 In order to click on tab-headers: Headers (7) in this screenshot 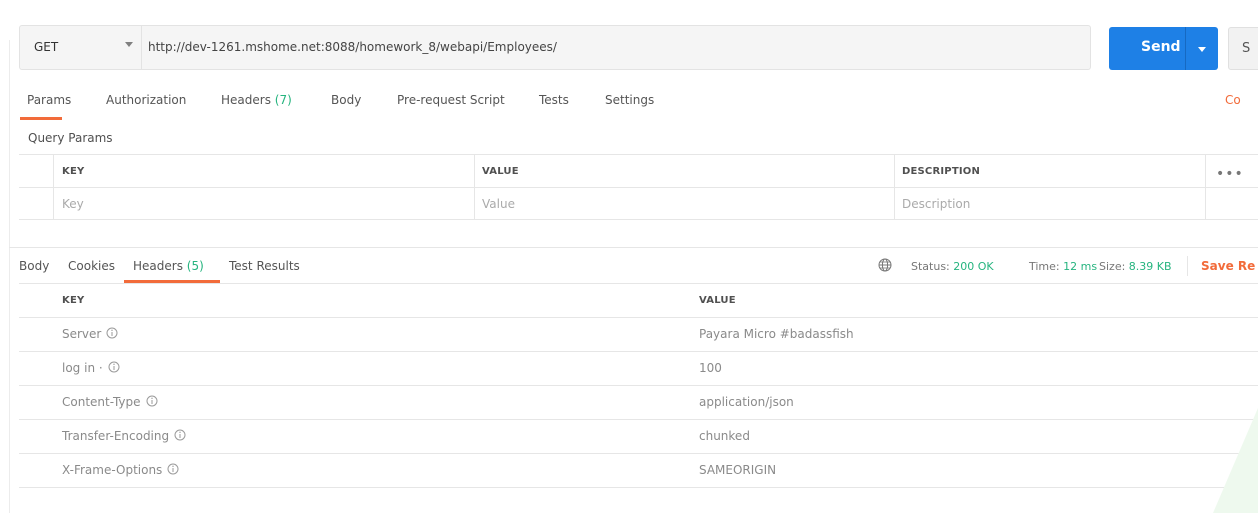, I will do `click(256, 100)`.